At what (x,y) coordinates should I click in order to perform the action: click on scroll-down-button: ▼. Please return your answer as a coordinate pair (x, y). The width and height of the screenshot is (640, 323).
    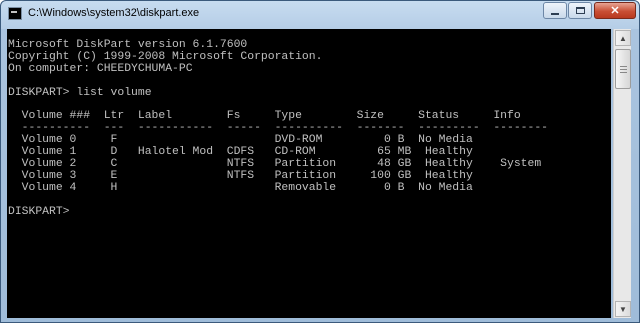
    Looking at the image, I should click on (623, 309).